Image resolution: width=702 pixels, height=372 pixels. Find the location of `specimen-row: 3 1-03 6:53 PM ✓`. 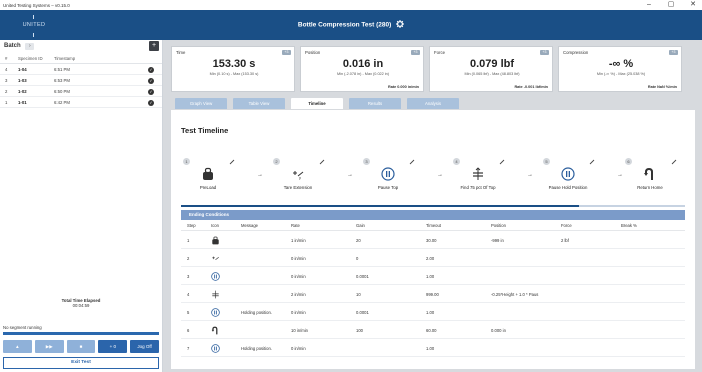

specimen-row: 3 1-03 6:53 PM ✓ is located at coordinates (81, 81).